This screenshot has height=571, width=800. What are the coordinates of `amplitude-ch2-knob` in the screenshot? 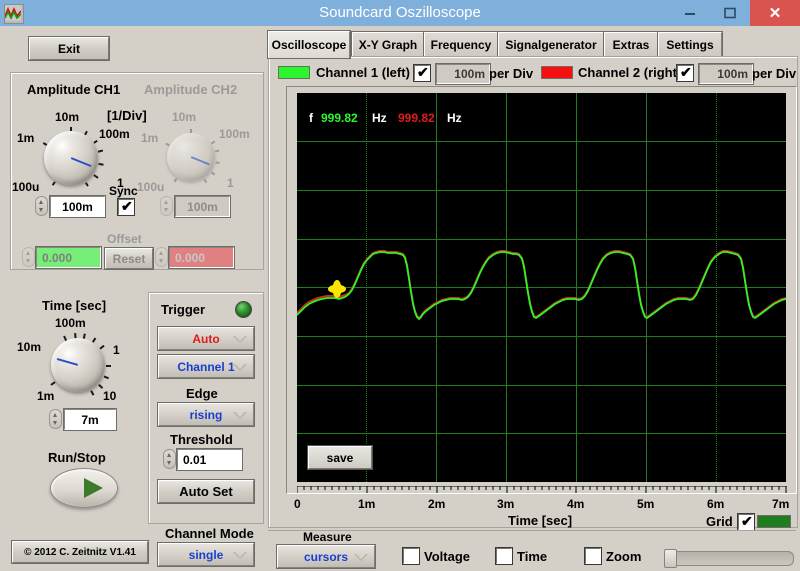 It's located at (192, 157).